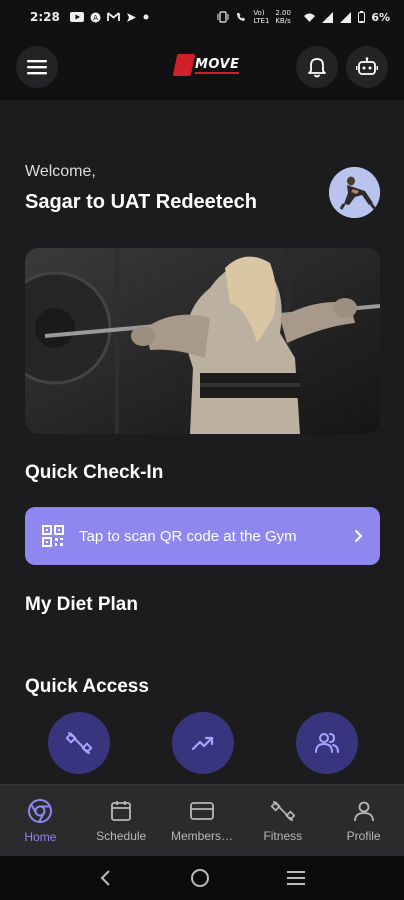  I want to click on status-bar: 2:28 A Vo) LTE1 2.00 KB/s 6%, so click(202, 17).